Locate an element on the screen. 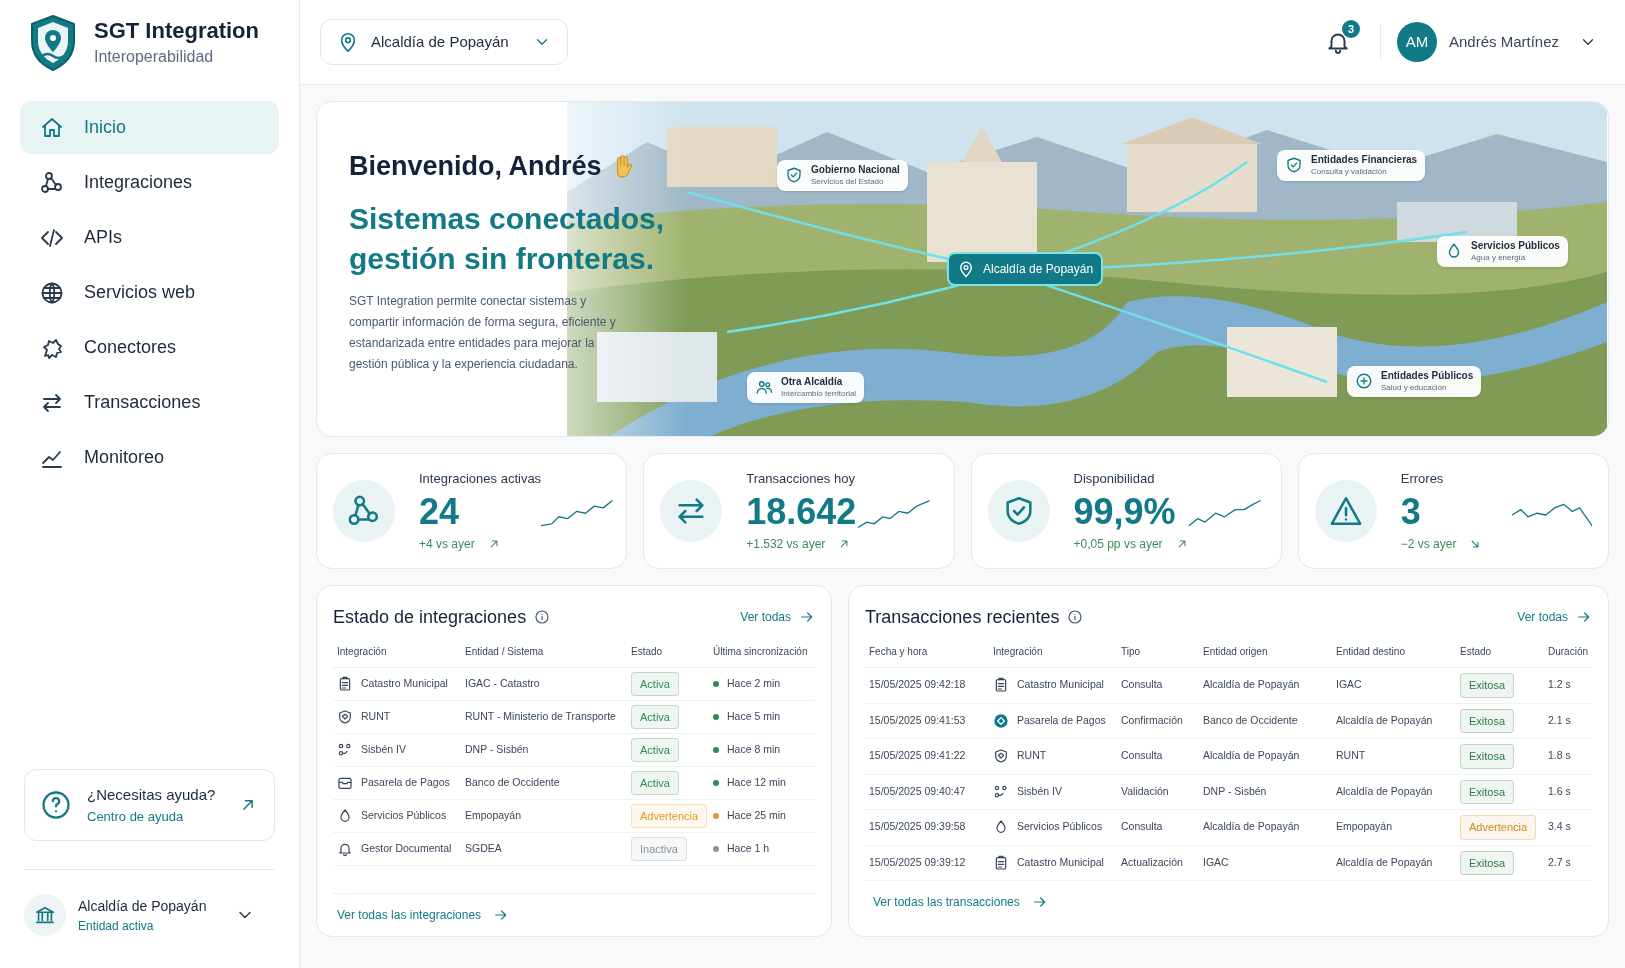 This screenshot has height=968, width=1625. table-cell: Hace 1 h is located at coordinates (748, 849).